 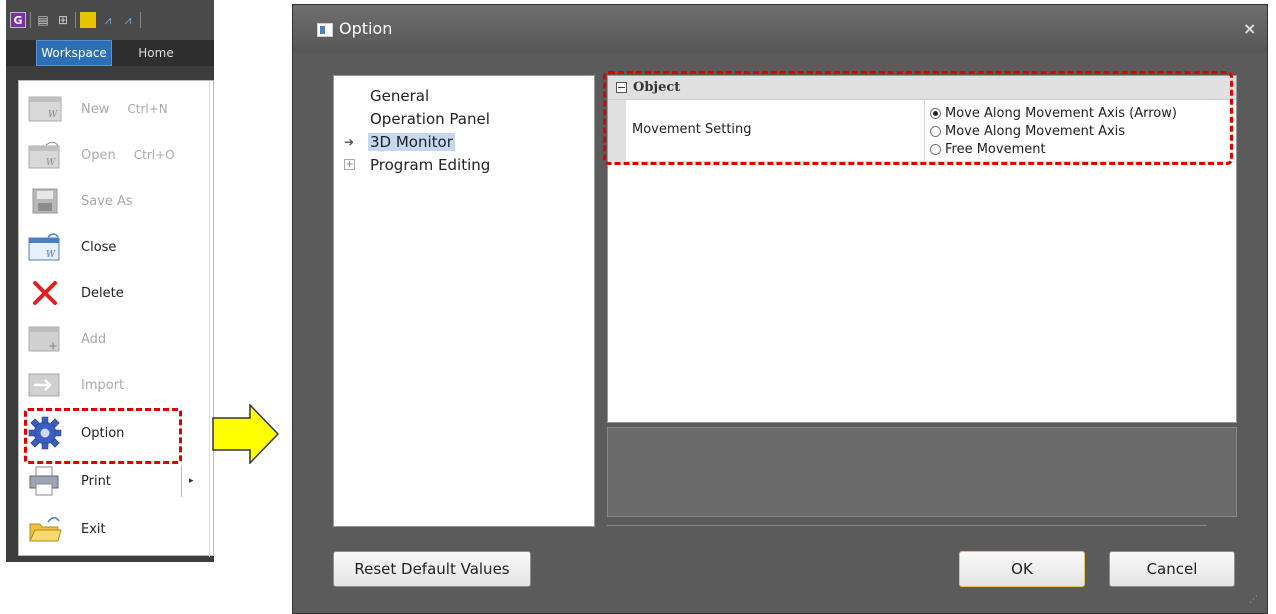 I want to click on menu-item-exit: Exit, so click(x=117, y=529).